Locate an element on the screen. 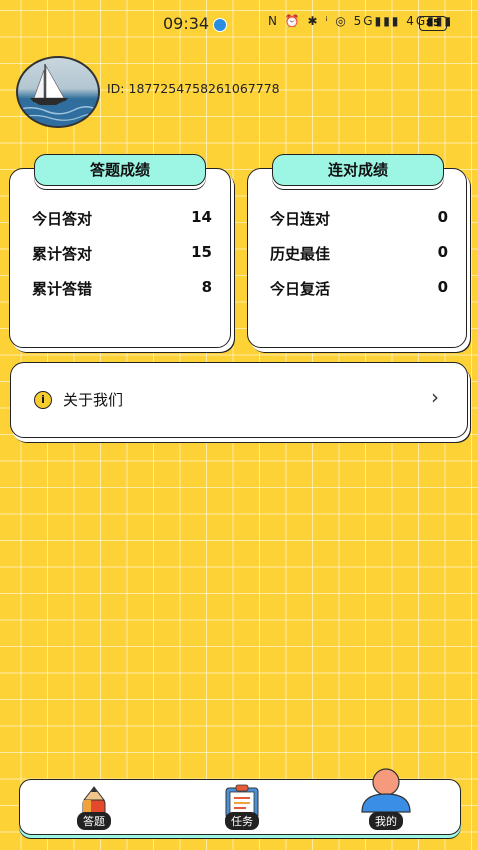 The height and width of the screenshot is (850, 478). stat-row-total-wrong: 累计答错 8 is located at coordinates (122, 288).